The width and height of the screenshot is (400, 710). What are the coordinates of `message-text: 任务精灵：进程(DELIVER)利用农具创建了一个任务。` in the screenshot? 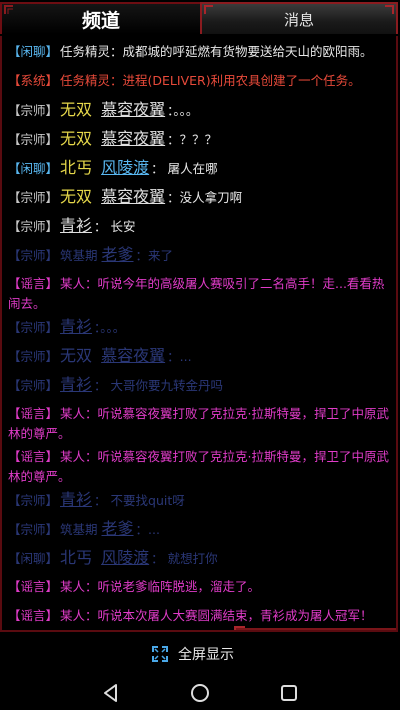 It's located at (210, 80).